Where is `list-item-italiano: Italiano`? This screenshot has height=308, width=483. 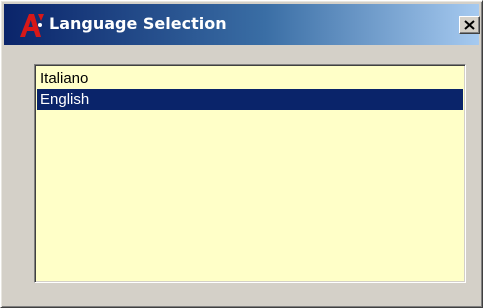 list-item-italiano: Italiano is located at coordinates (250, 78).